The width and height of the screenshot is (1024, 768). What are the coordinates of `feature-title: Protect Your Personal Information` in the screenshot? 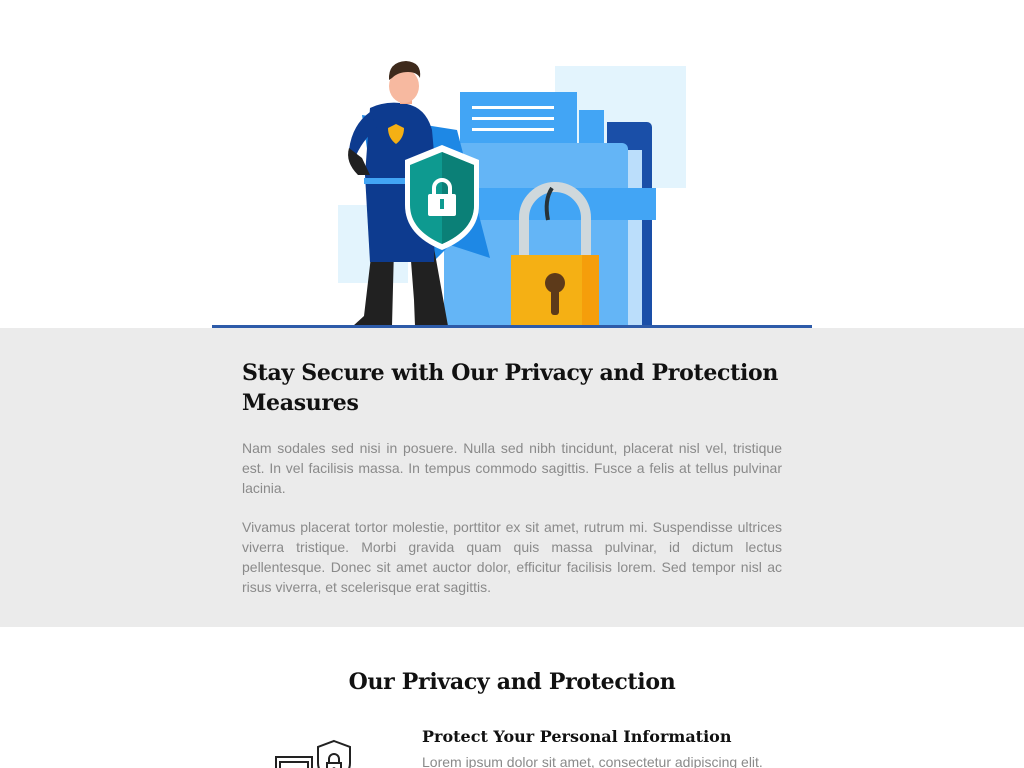 It's located at (577, 736).